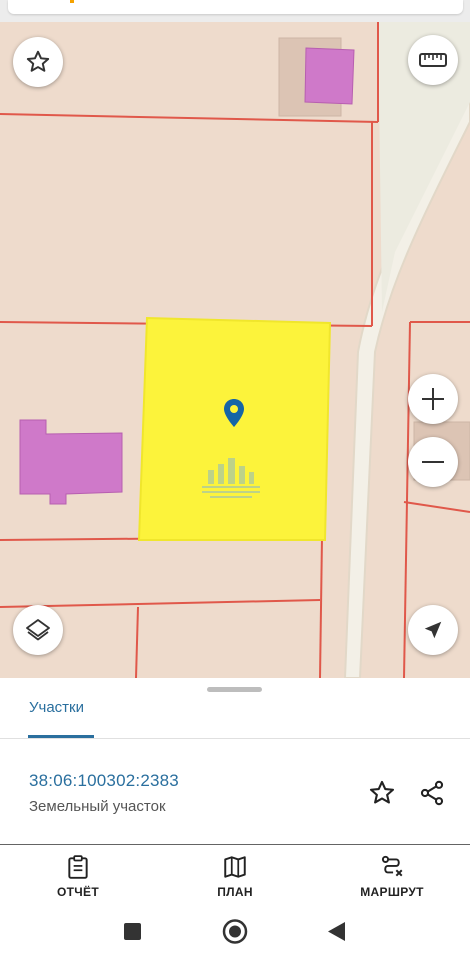 Image resolution: width=470 pixels, height=965 pixels. I want to click on tab-parcels: Участки, so click(56, 707).